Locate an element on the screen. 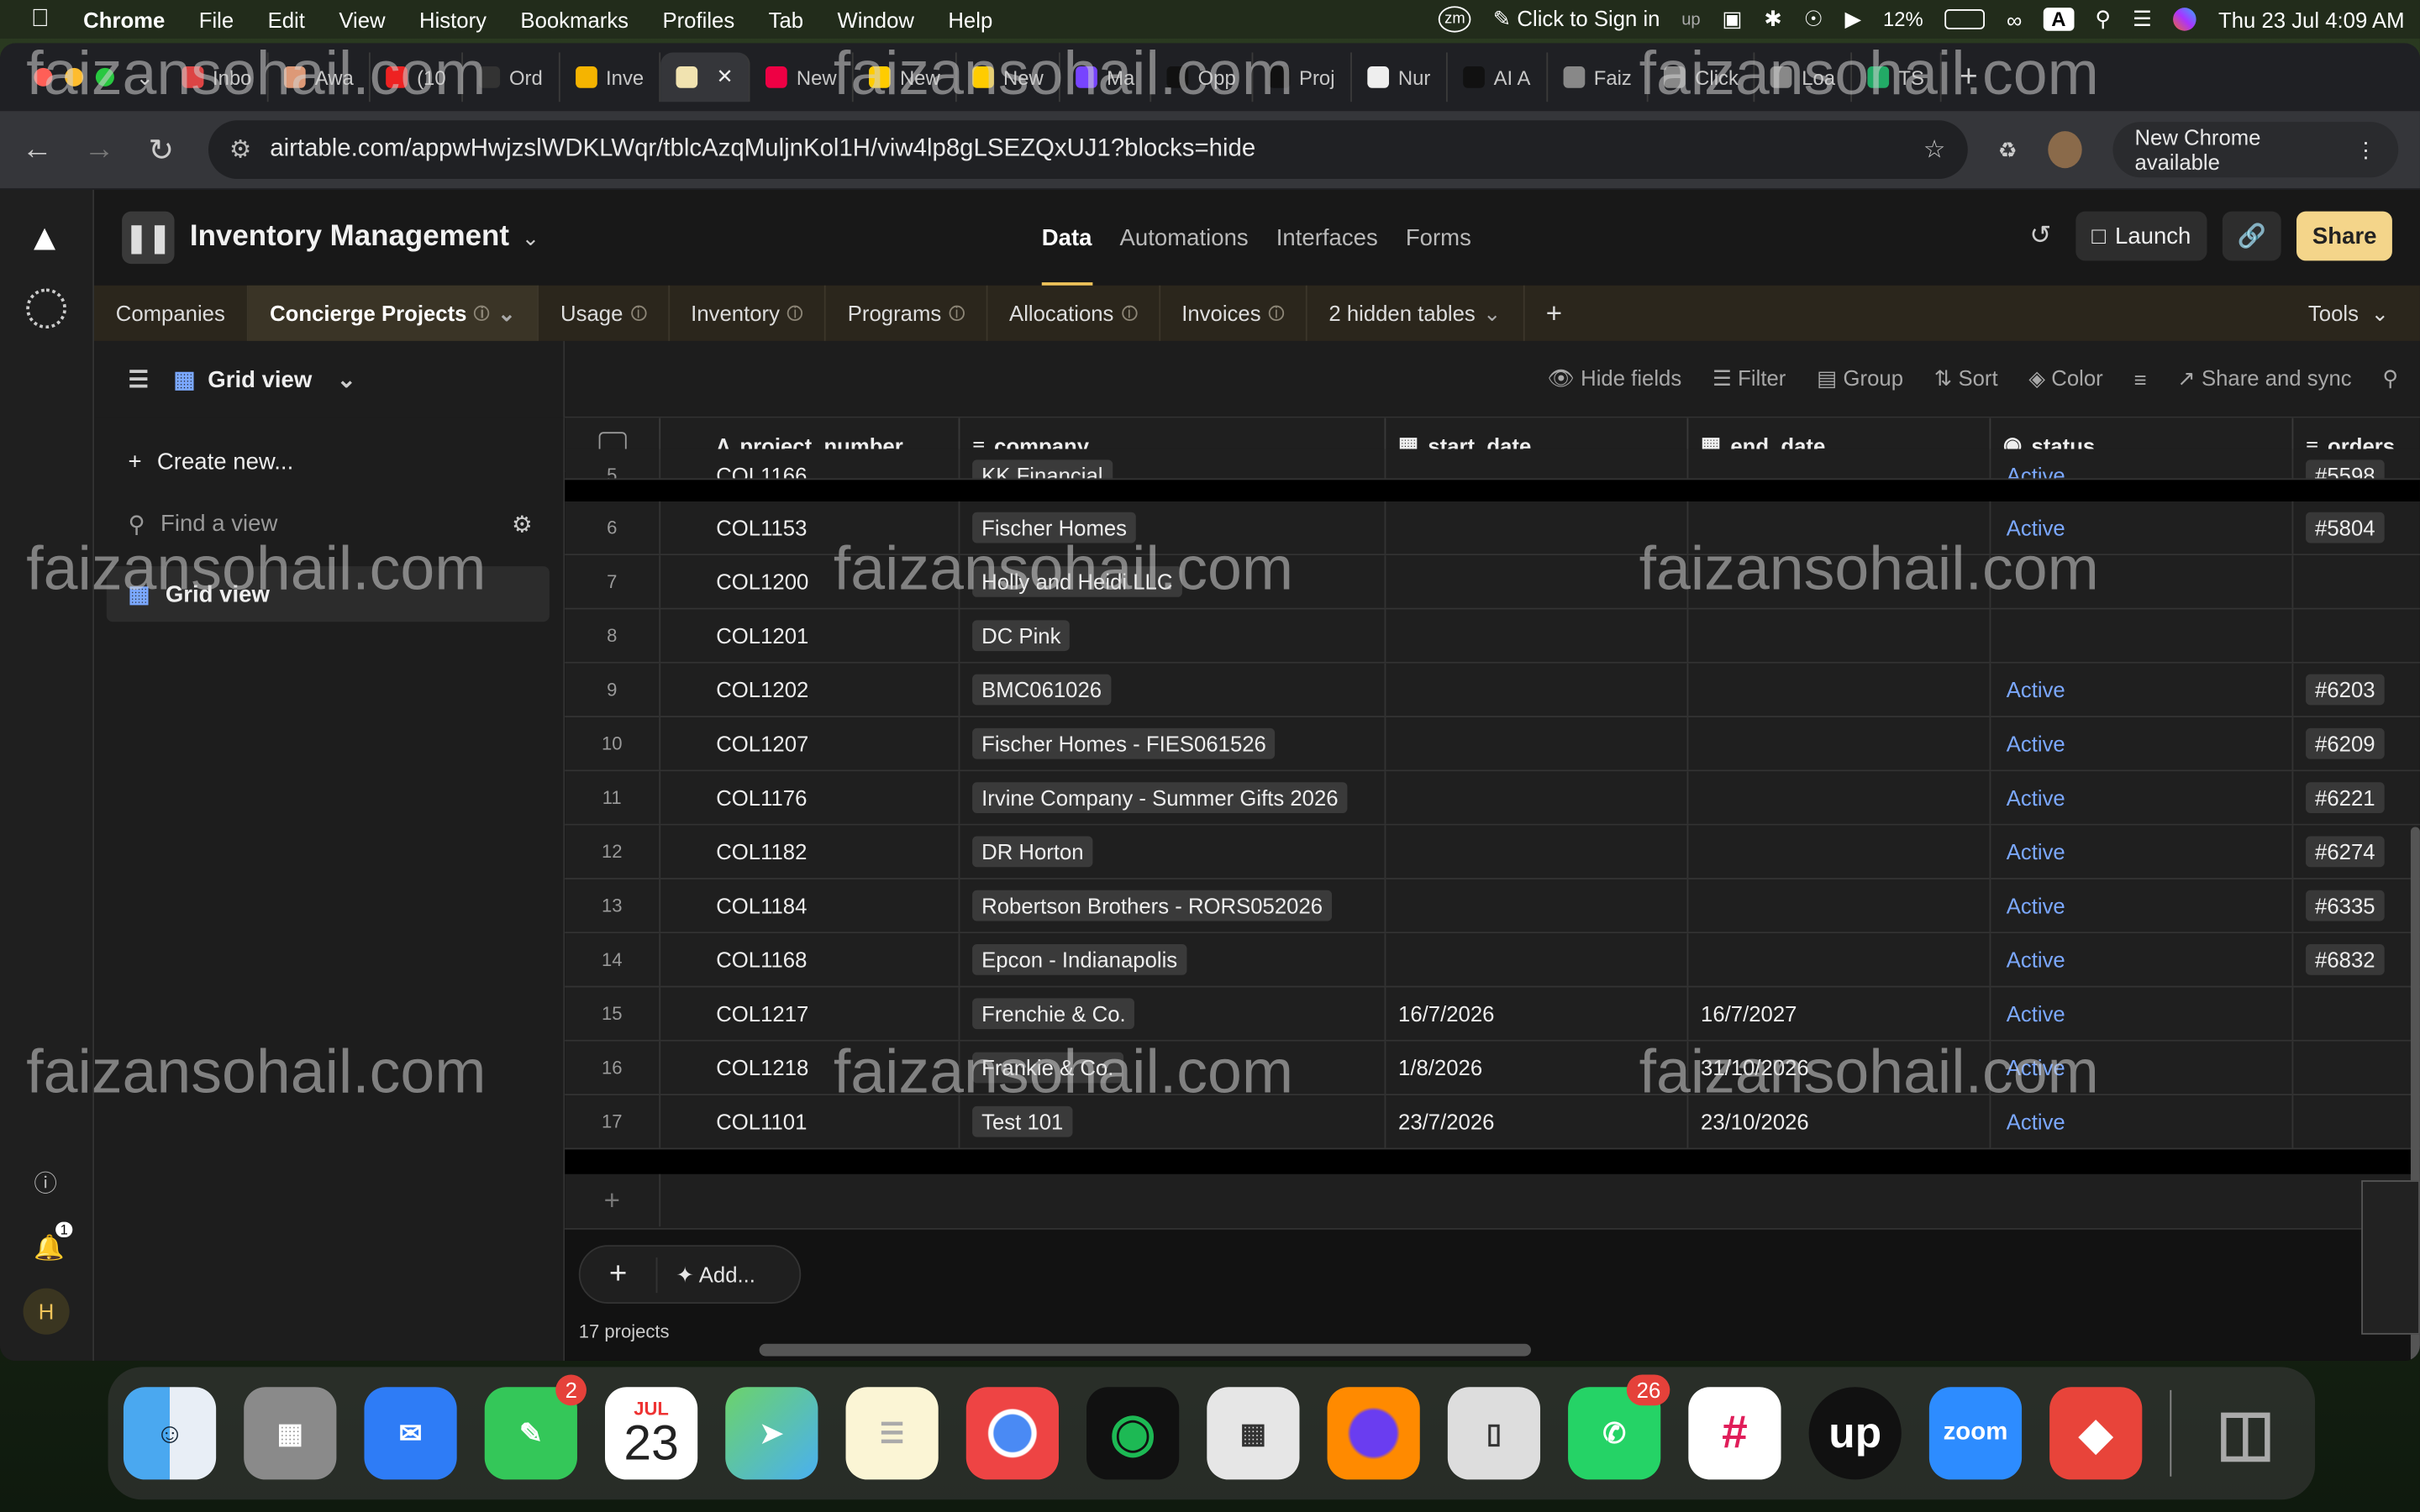 Image resolution: width=2420 pixels, height=1512 pixels. slack-icon: # is located at coordinates (1735, 1433).